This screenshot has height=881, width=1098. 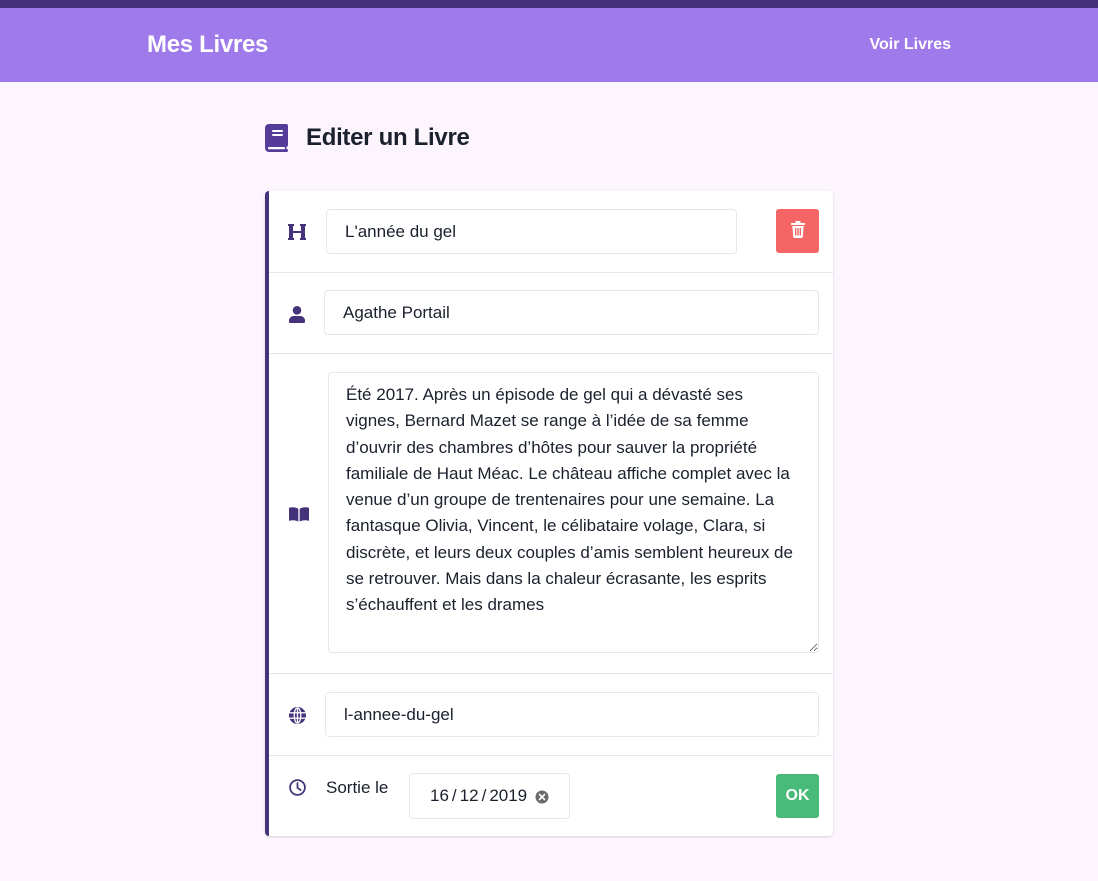 I want to click on release-date-input: 16 / 12 / 2019, so click(x=489, y=796).